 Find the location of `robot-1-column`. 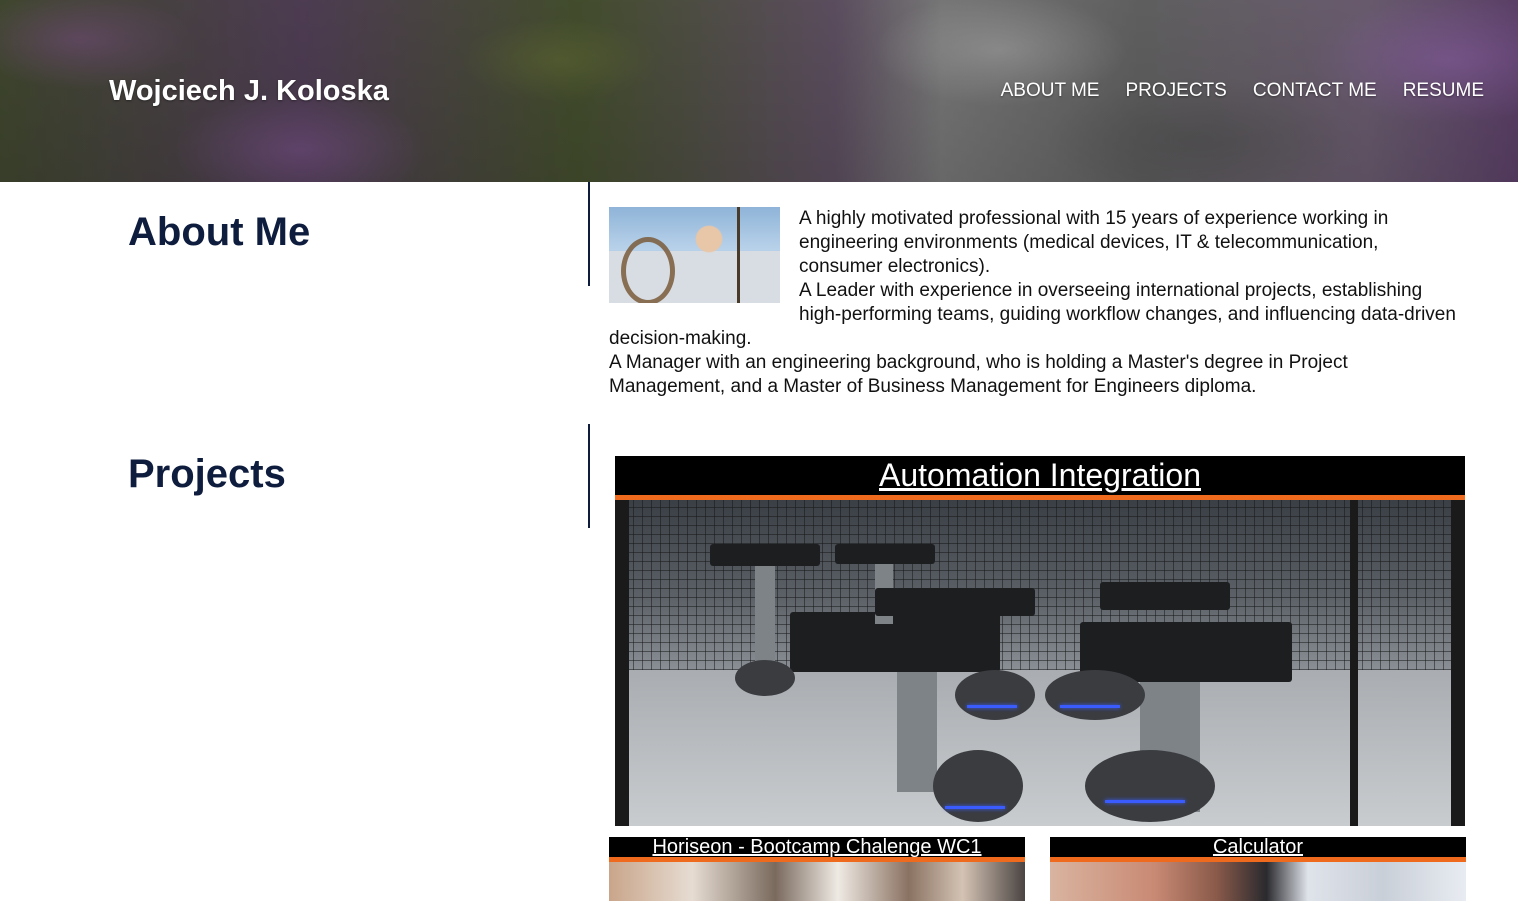

robot-1-column is located at coordinates (917, 732).